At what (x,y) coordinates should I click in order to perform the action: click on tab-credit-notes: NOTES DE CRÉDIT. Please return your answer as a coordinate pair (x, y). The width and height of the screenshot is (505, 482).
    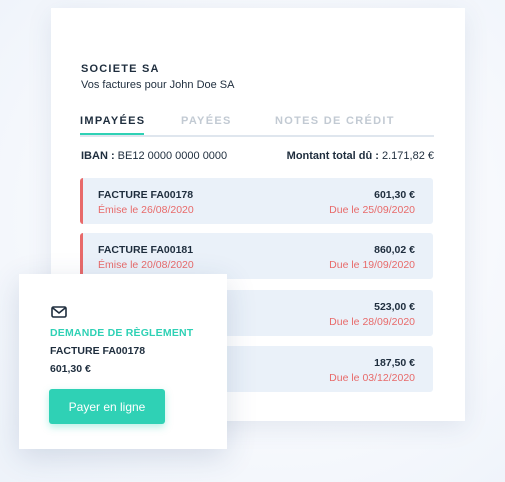
    Looking at the image, I should click on (335, 121).